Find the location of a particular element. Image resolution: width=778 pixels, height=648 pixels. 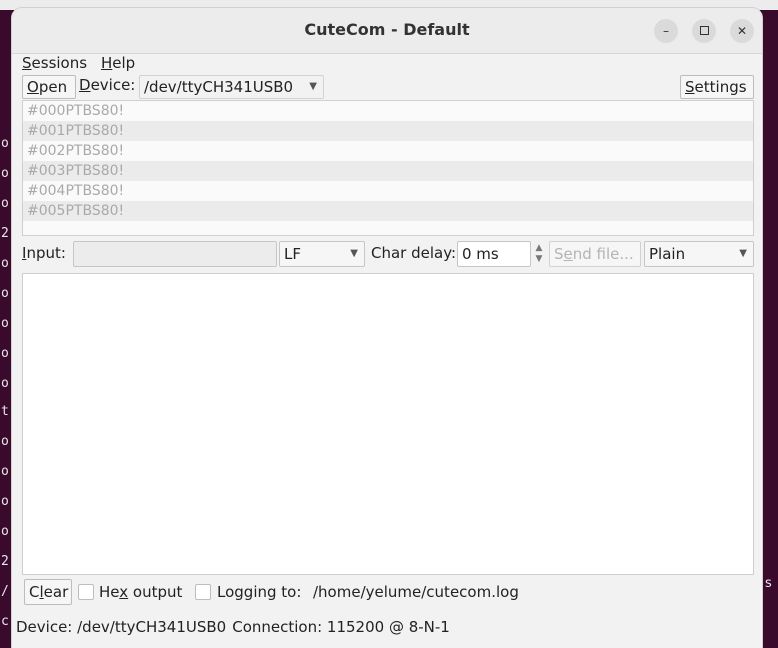

open-button: Open is located at coordinates (49, 87).